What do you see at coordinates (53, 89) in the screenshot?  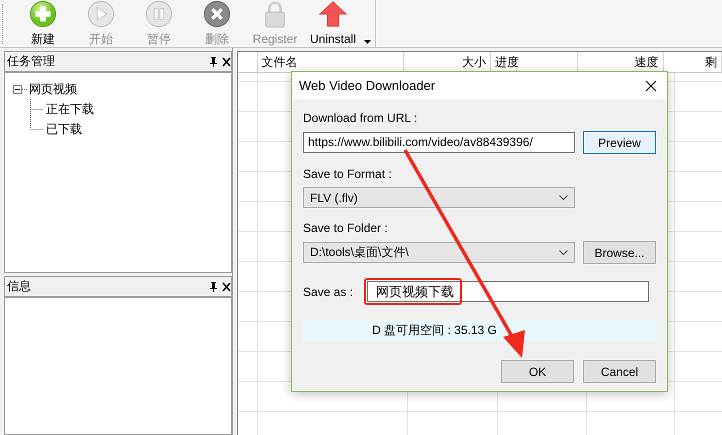 I see `tree-item: 网页视频` at bounding box center [53, 89].